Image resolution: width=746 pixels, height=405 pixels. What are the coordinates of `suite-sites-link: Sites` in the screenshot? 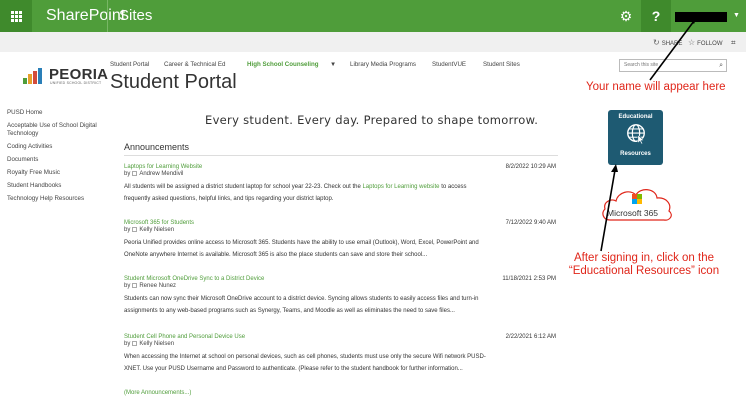 It's located at (135, 16).